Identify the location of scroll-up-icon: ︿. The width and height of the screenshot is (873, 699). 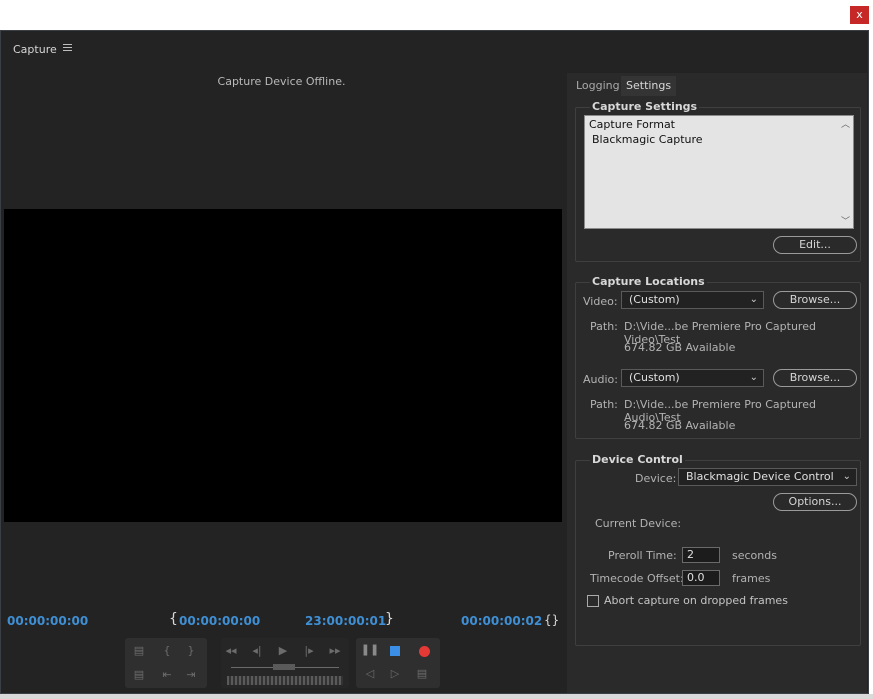
(845, 123).